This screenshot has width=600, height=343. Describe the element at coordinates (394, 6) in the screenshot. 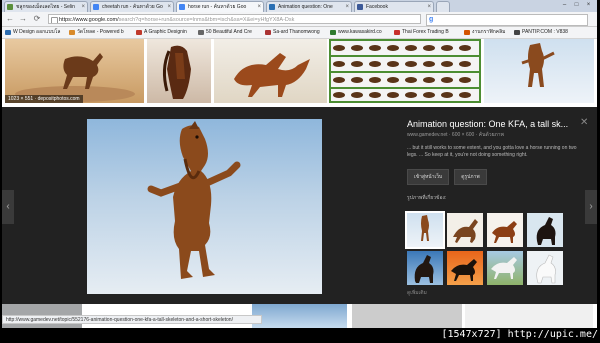

I see `tab-5: Facebook ×` at that location.